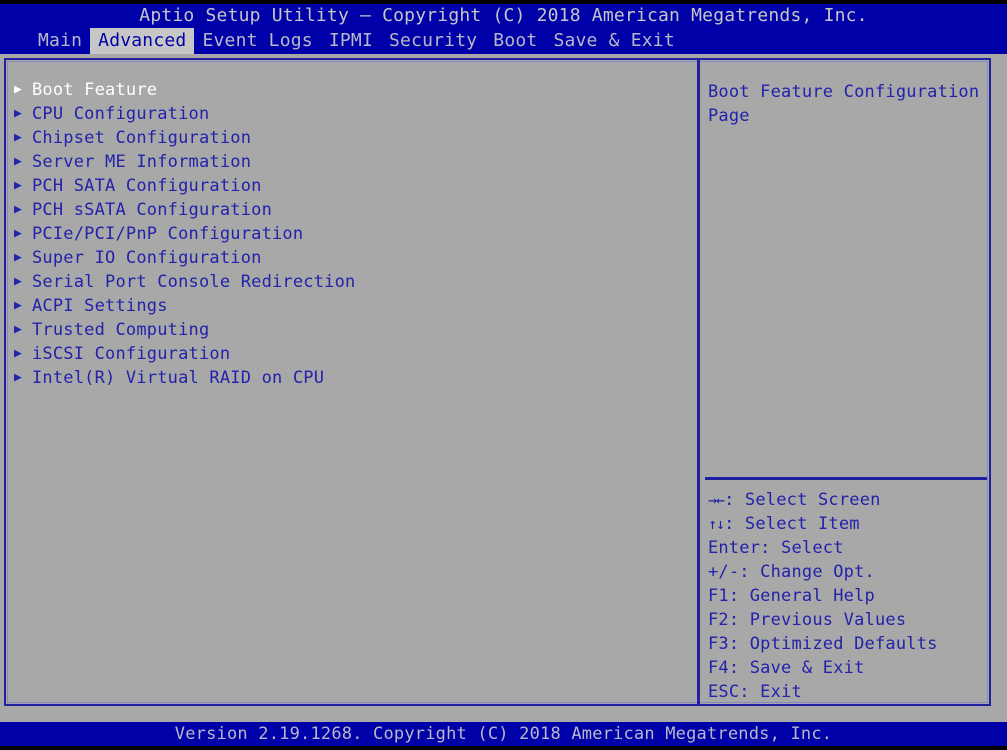 The image size is (1007, 750). What do you see at coordinates (433, 41) in the screenshot?
I see `tab-security: Security` at bounding box center [433, 41].